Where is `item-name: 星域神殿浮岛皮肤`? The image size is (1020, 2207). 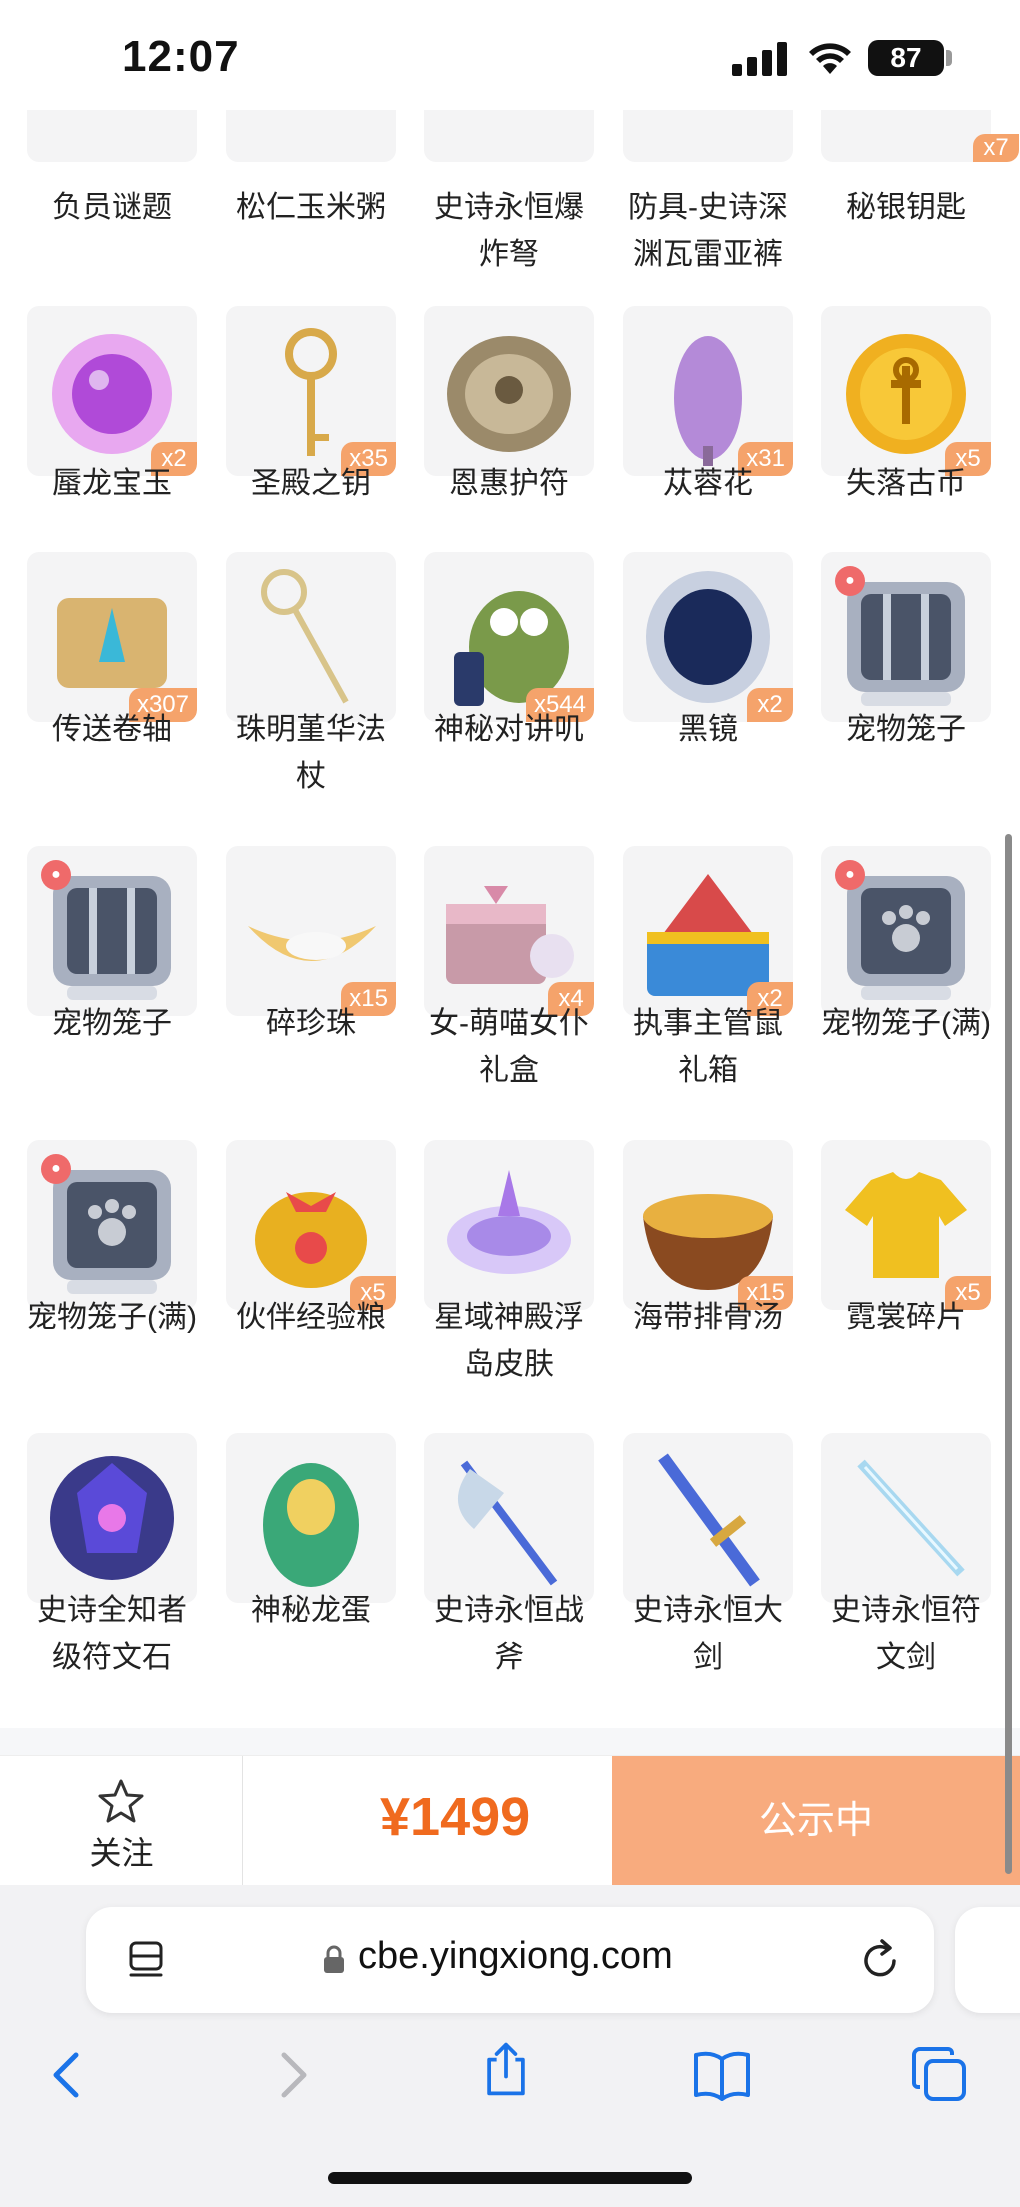
item-name: 星域神殿浮岛皮肤 is located at coordinates (509, 1341).